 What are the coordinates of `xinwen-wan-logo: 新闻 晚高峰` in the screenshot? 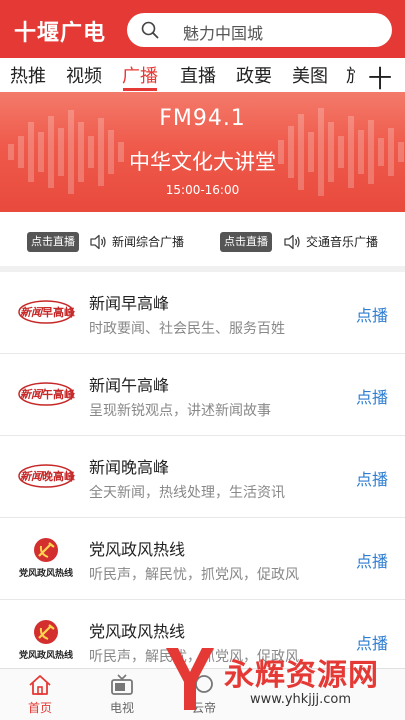 It's located at (47, 476).